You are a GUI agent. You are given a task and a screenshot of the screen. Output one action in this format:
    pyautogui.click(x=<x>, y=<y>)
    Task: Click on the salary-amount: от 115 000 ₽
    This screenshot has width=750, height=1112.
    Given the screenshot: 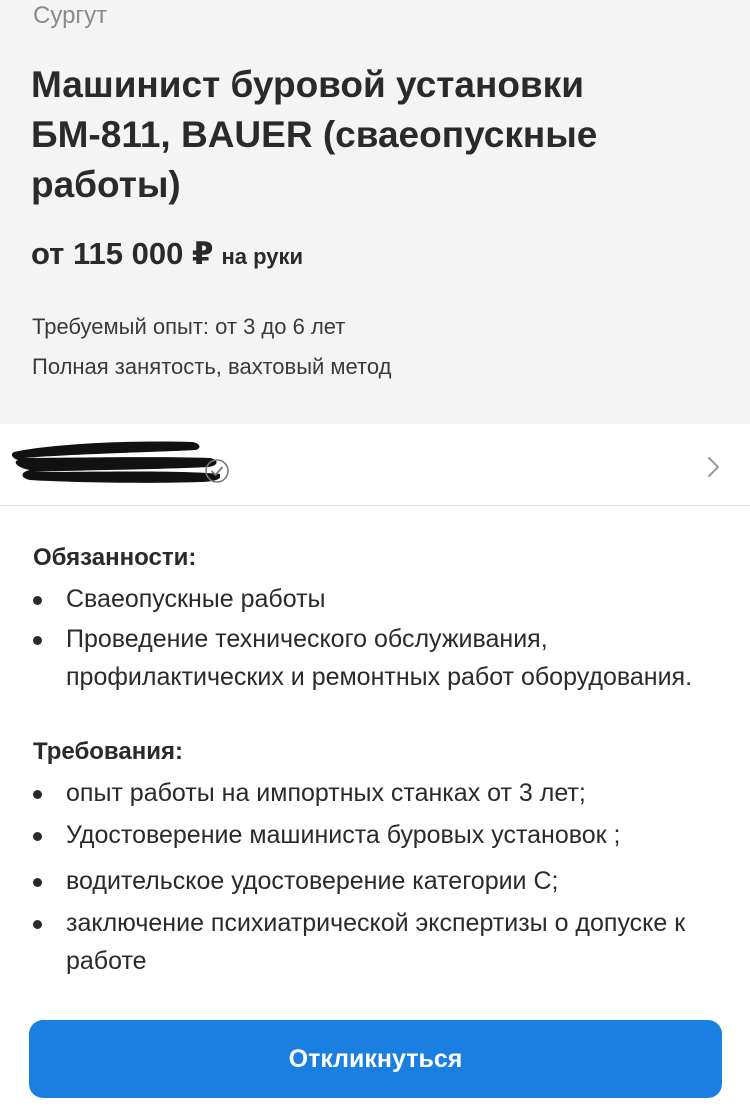 What is the action you would take?
    pyautogui.click(x=122, y=253)
    